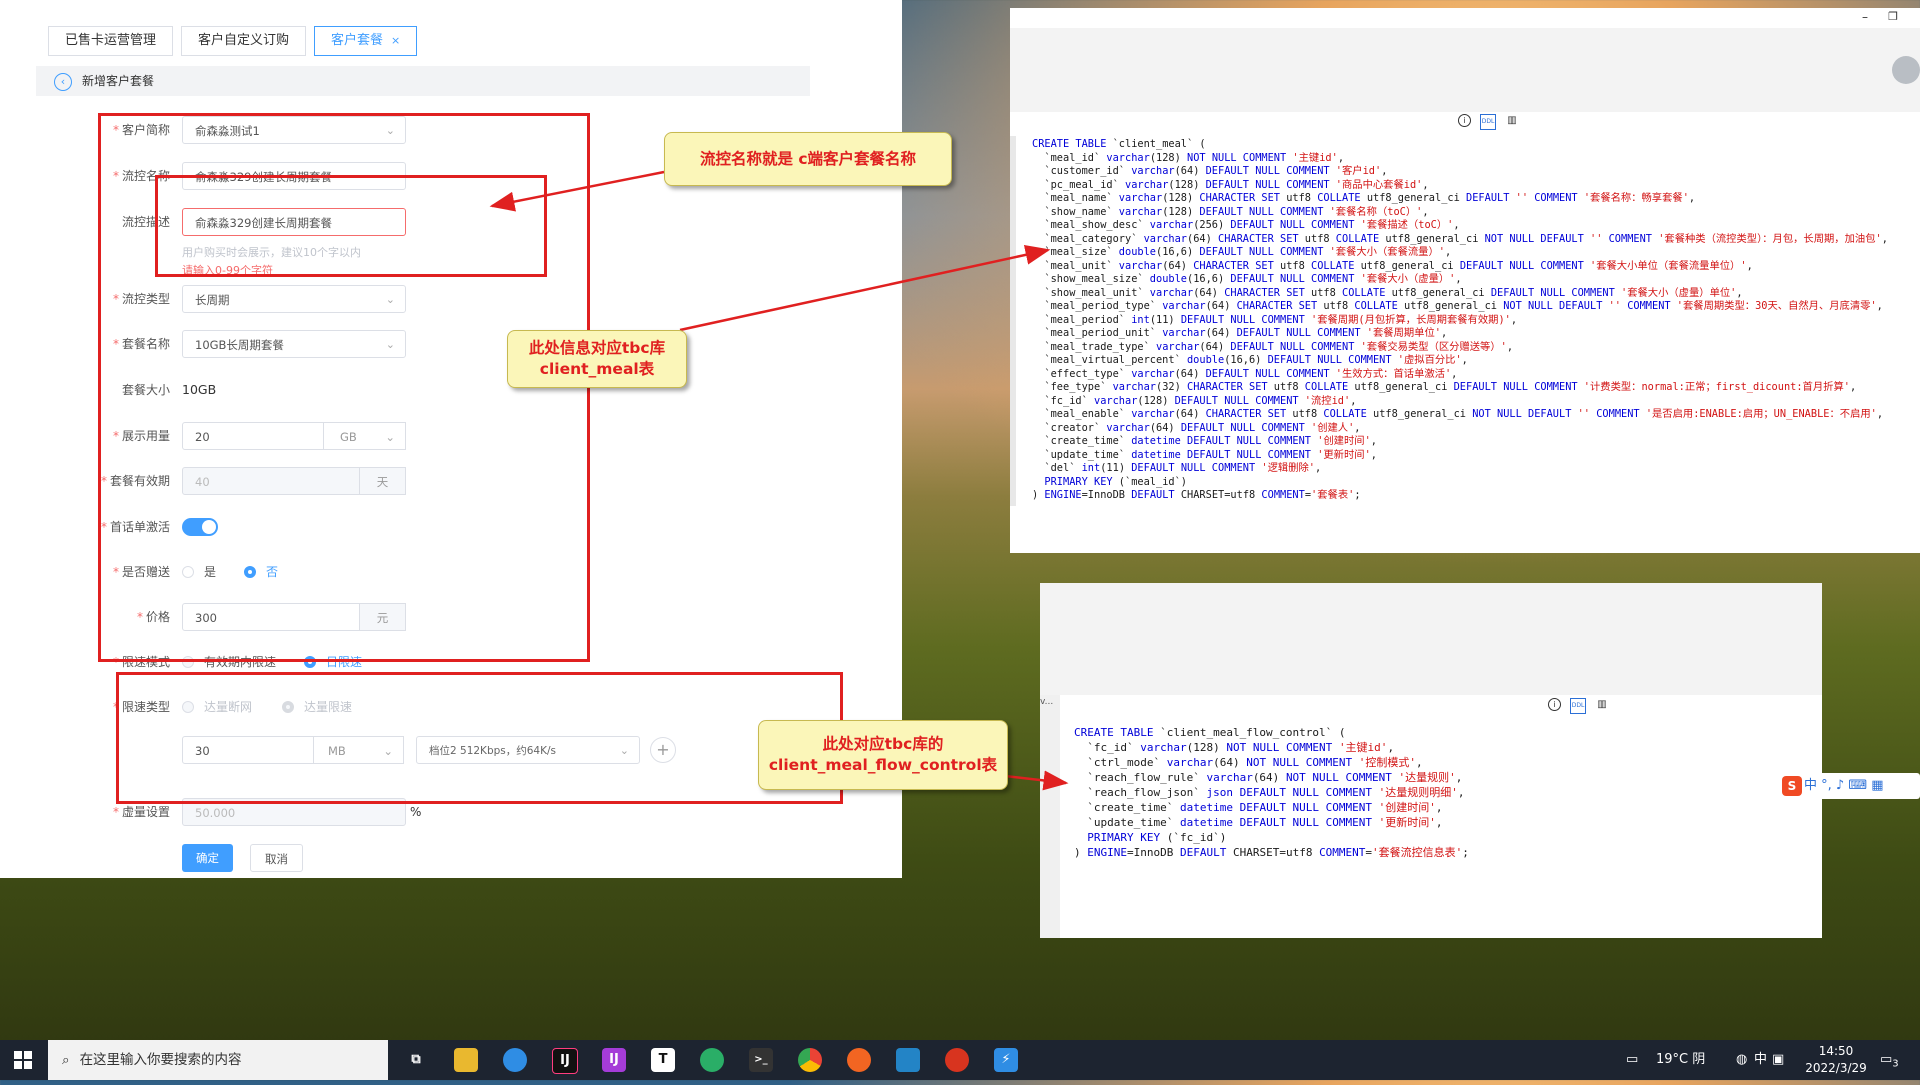 This screenshot has height=1085, width=1920. What do you see at coordinates (1632, 1060) in the screenshot?
I see `weather-icon: ▭` at bounding box center [1632, 1060].